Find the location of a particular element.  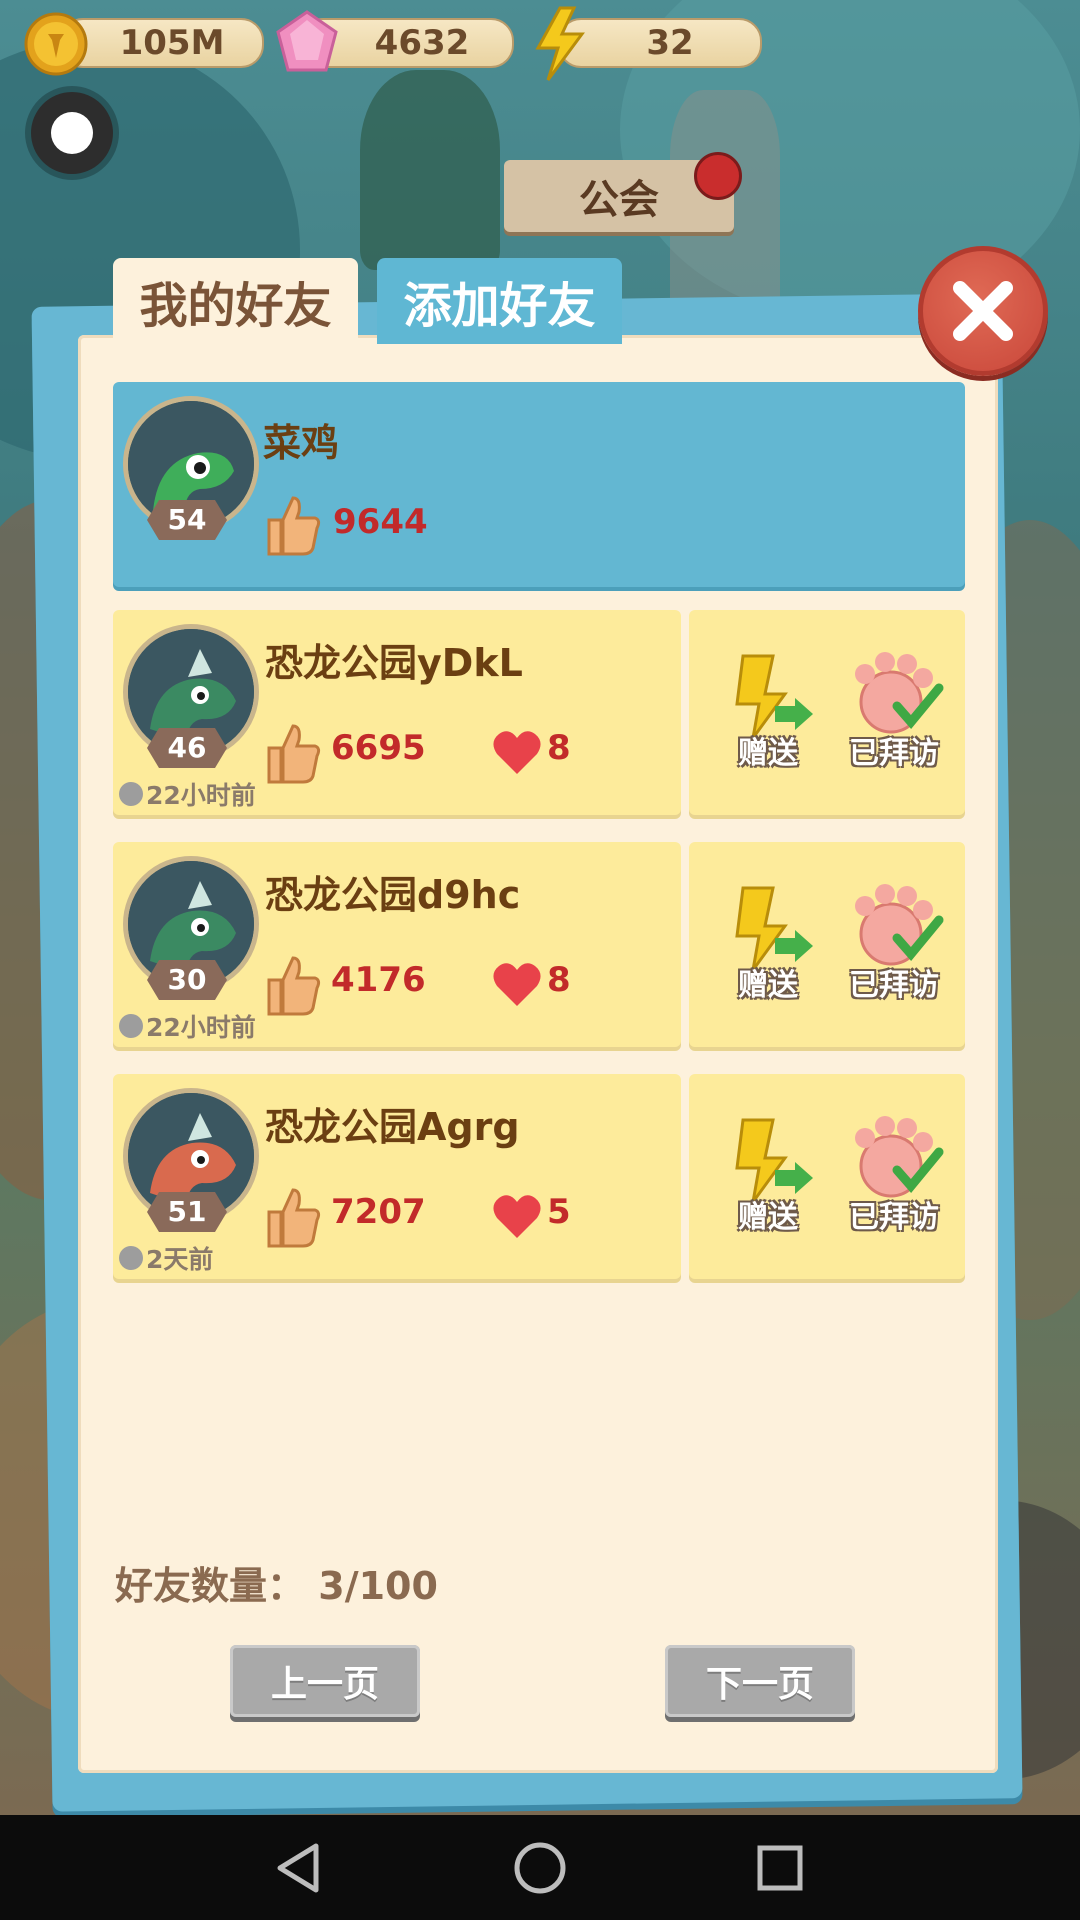

recent-nav-button is located at coordinates (780, 1867).